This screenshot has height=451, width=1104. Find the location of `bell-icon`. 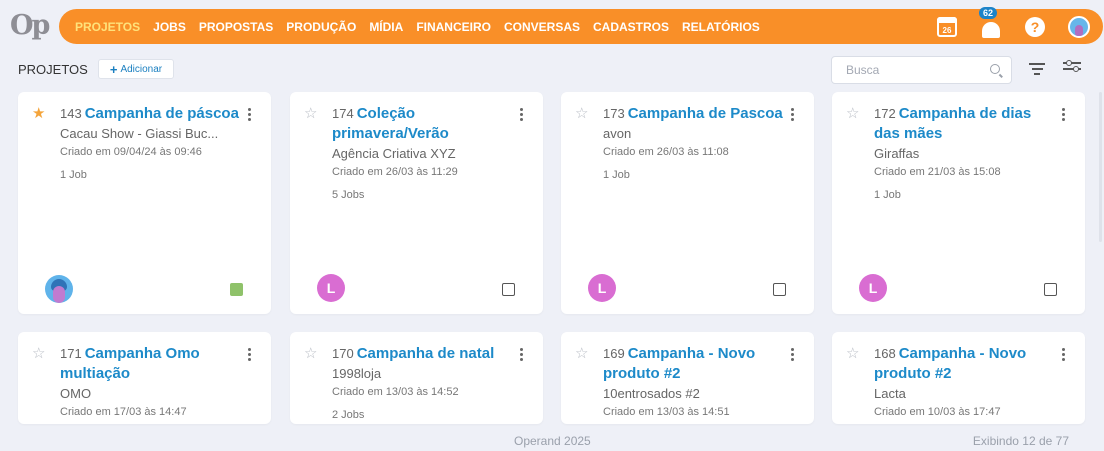

bell-icon is located at coordinates (991, 29).